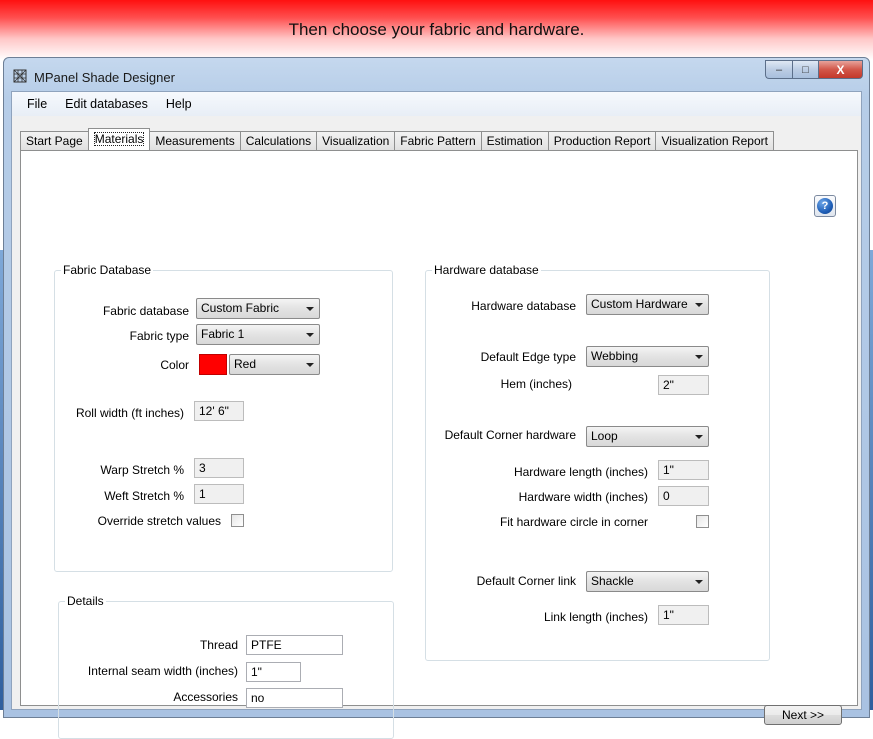  I want to click on link-length-label: Link length (inches), so click(595, 617).